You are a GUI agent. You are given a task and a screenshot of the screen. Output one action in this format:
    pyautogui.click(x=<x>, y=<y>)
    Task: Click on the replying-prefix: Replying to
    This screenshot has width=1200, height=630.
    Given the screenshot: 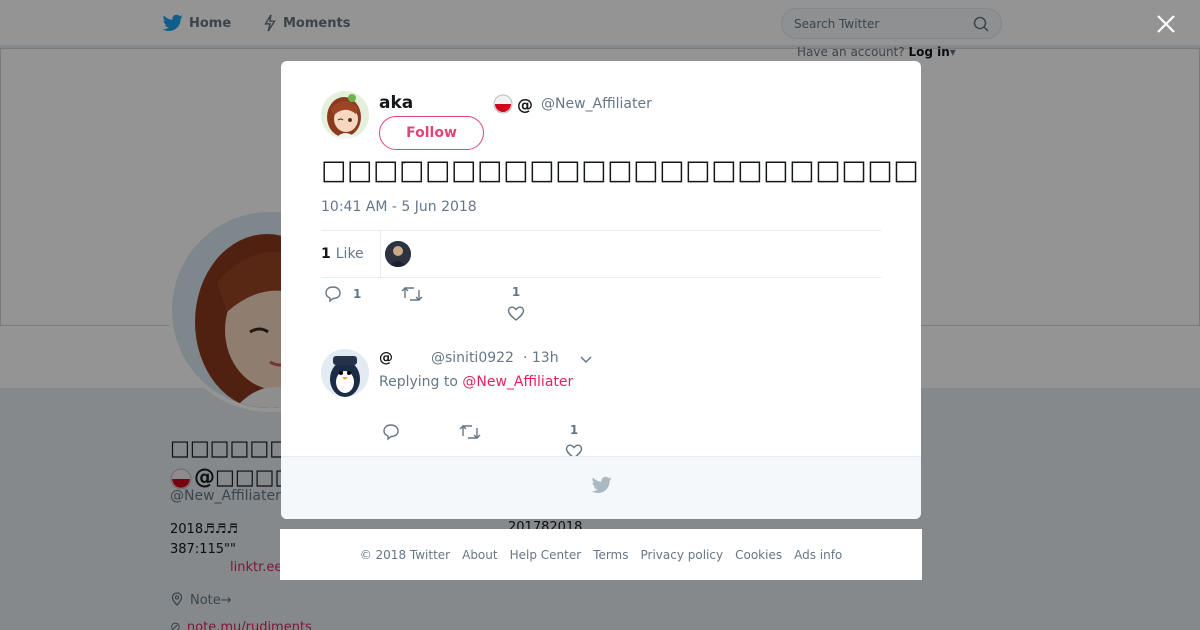 What is the action you would take?
    pyautogui.click(x=418, y=382)
    